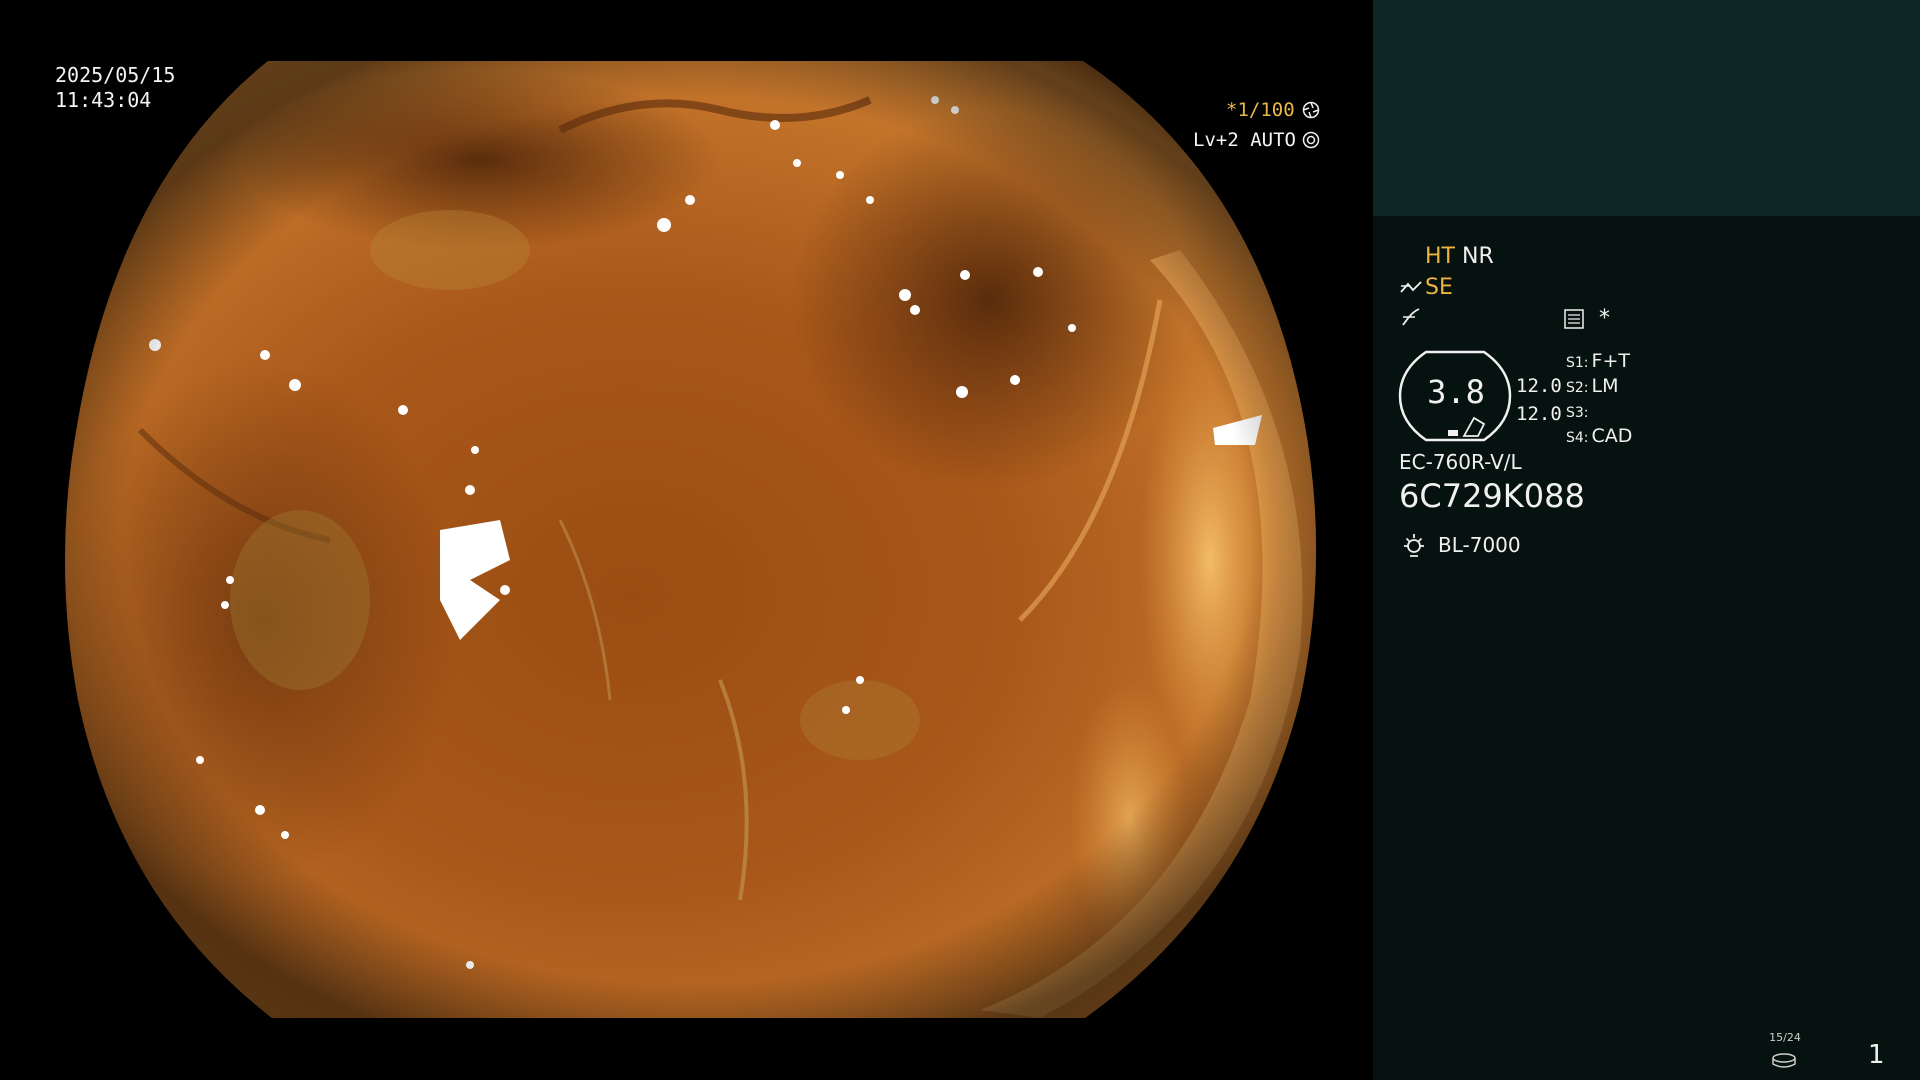 The image size is (1920, 1080). I want to click on gauge-value: 3.8, so click(1456, 392).